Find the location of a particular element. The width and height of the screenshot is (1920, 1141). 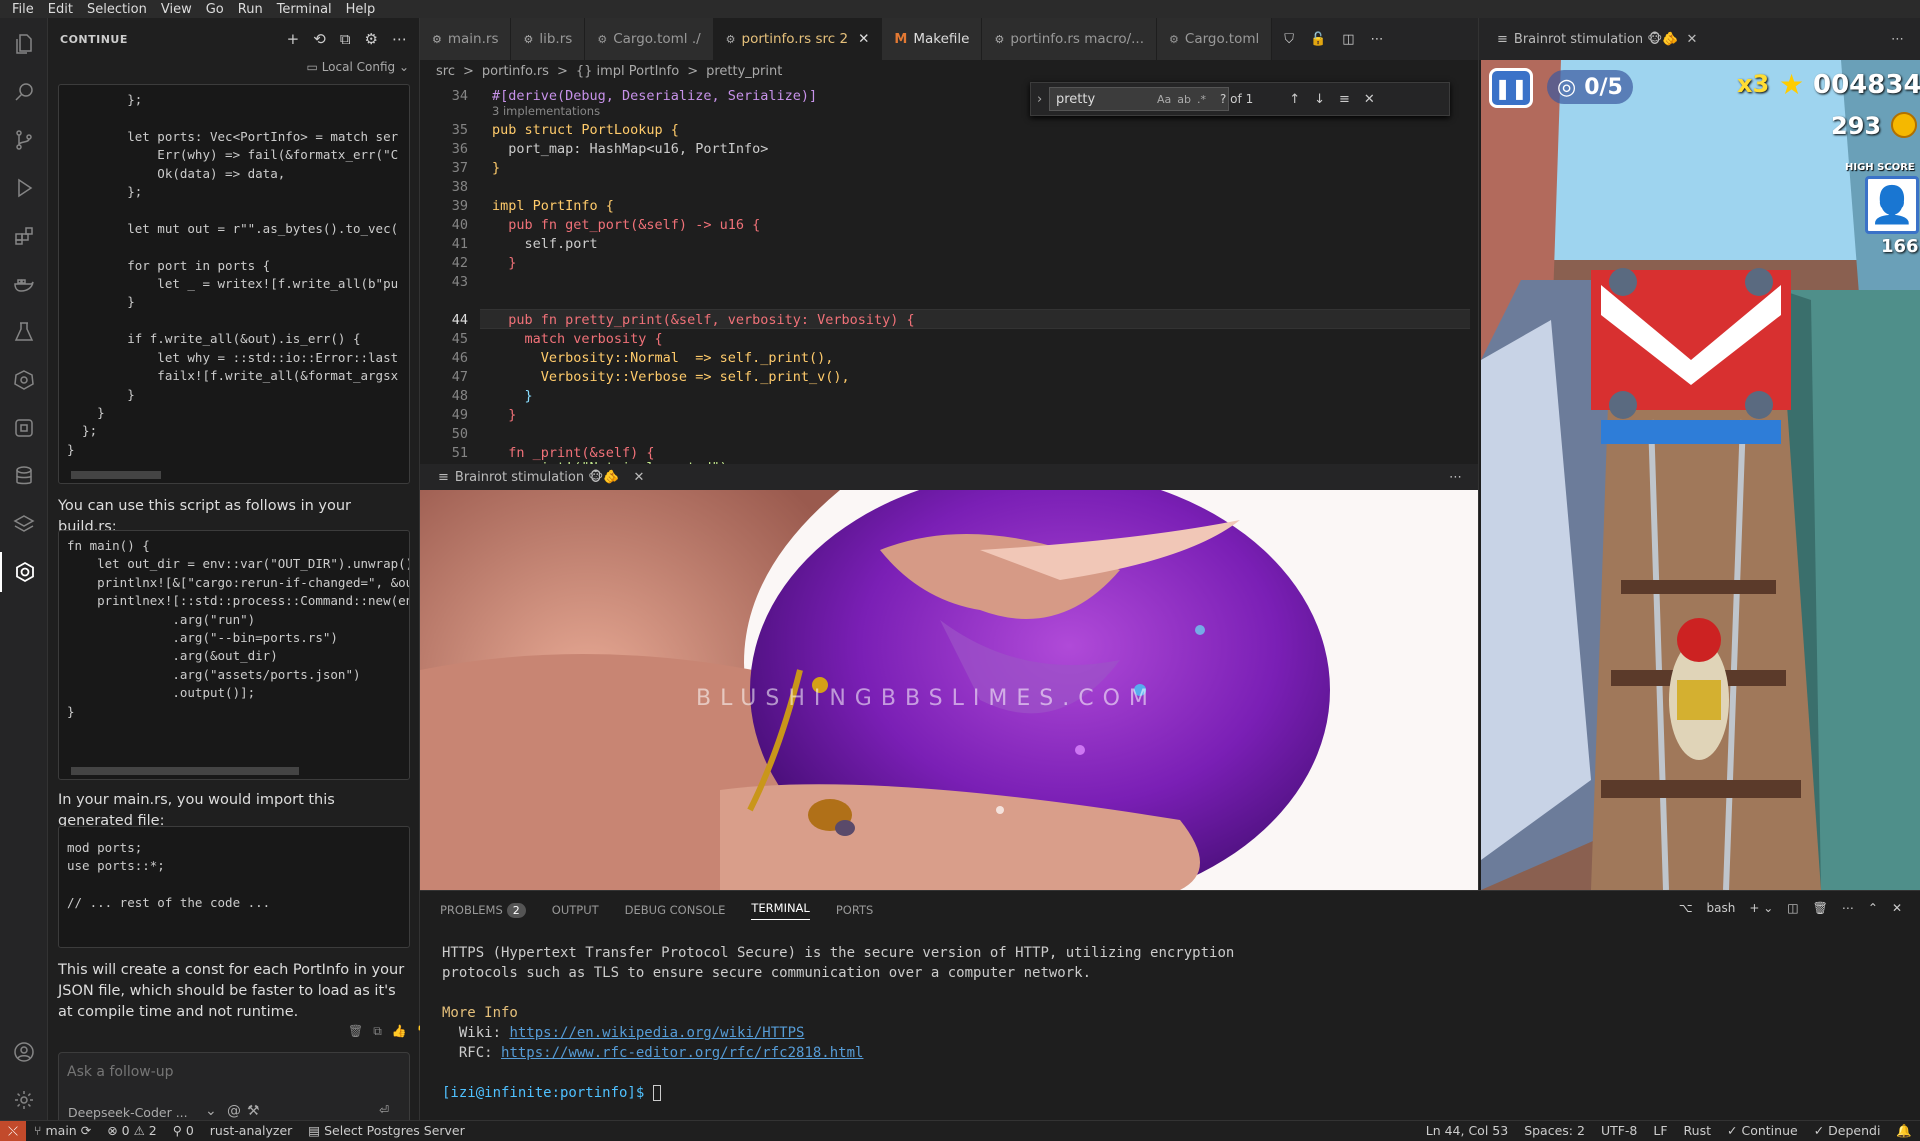

split-editor-icon: ◫ is located at coordinates (1348, 39).